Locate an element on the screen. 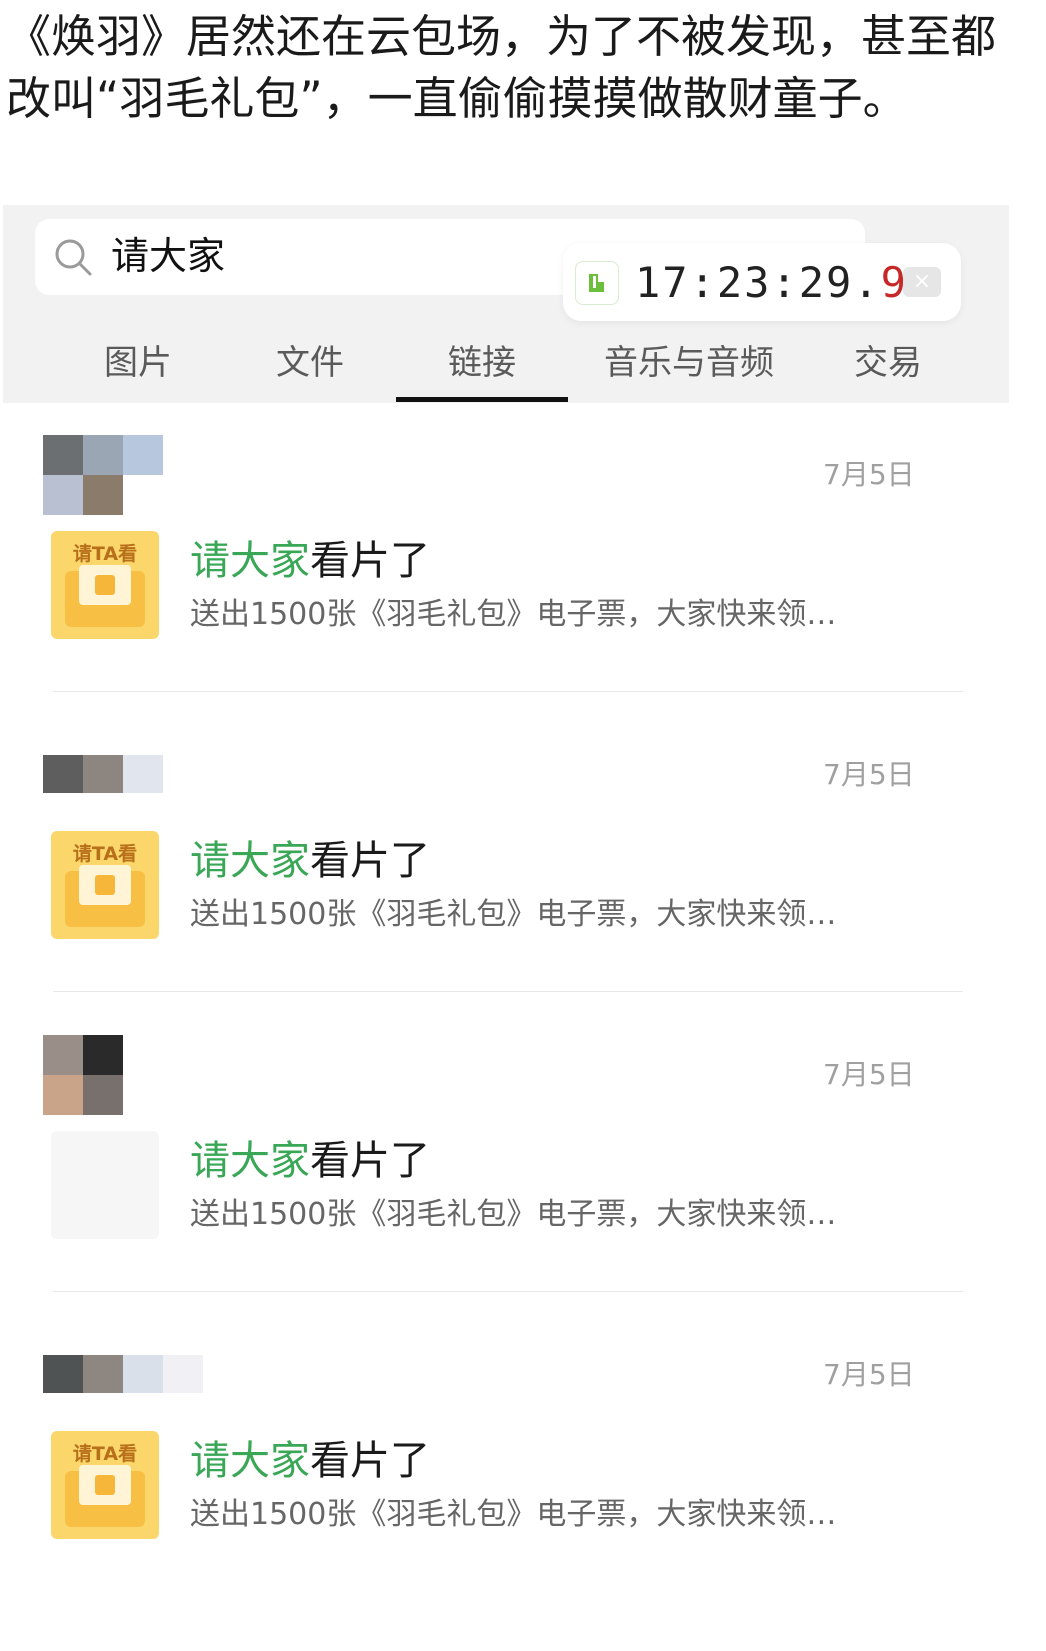  tab-music-audio: 音乐与音频 is located at coordinates (689, 360).